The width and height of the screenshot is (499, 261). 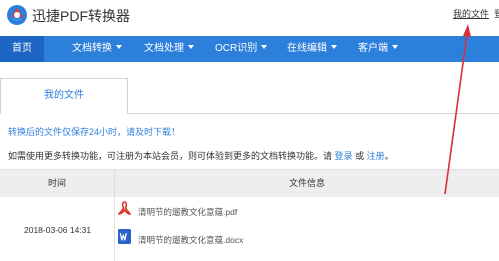 I want to click on nav-ocr: OCR识别, so click(x=241, y=49).